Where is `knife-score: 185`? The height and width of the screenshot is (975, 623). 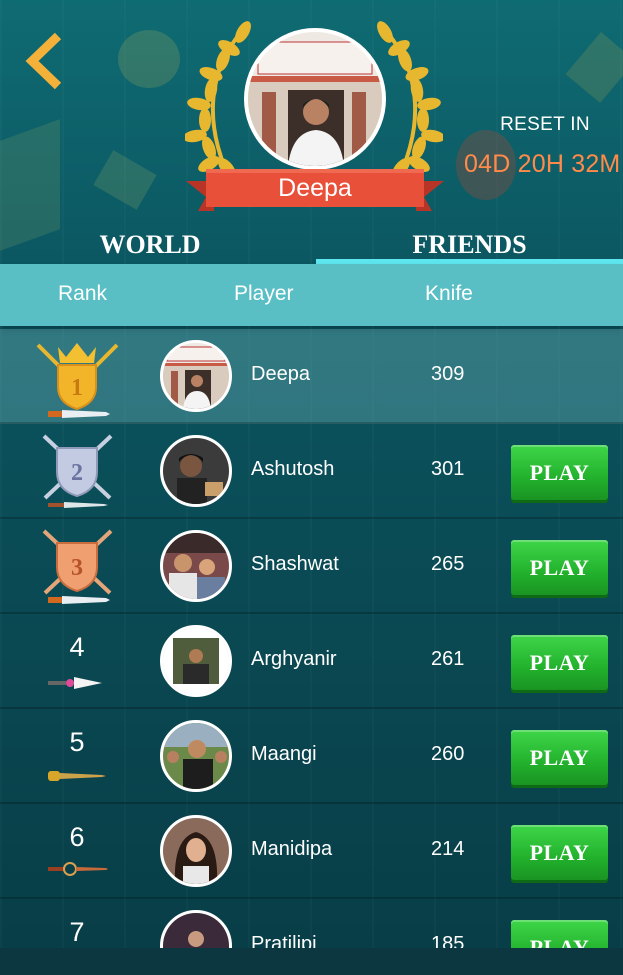 knife-score: 185 is located at coordinates (448, 941).